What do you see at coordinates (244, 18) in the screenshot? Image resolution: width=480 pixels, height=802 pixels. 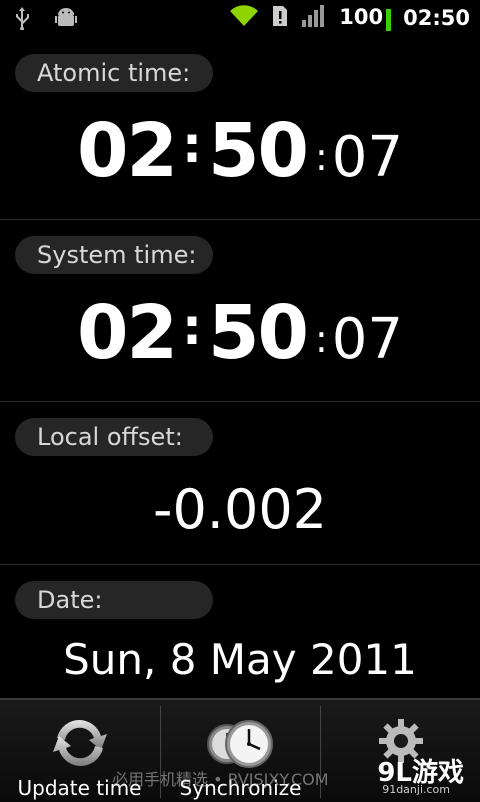 I see `wifi-icon` at bounding box center [244, 18].